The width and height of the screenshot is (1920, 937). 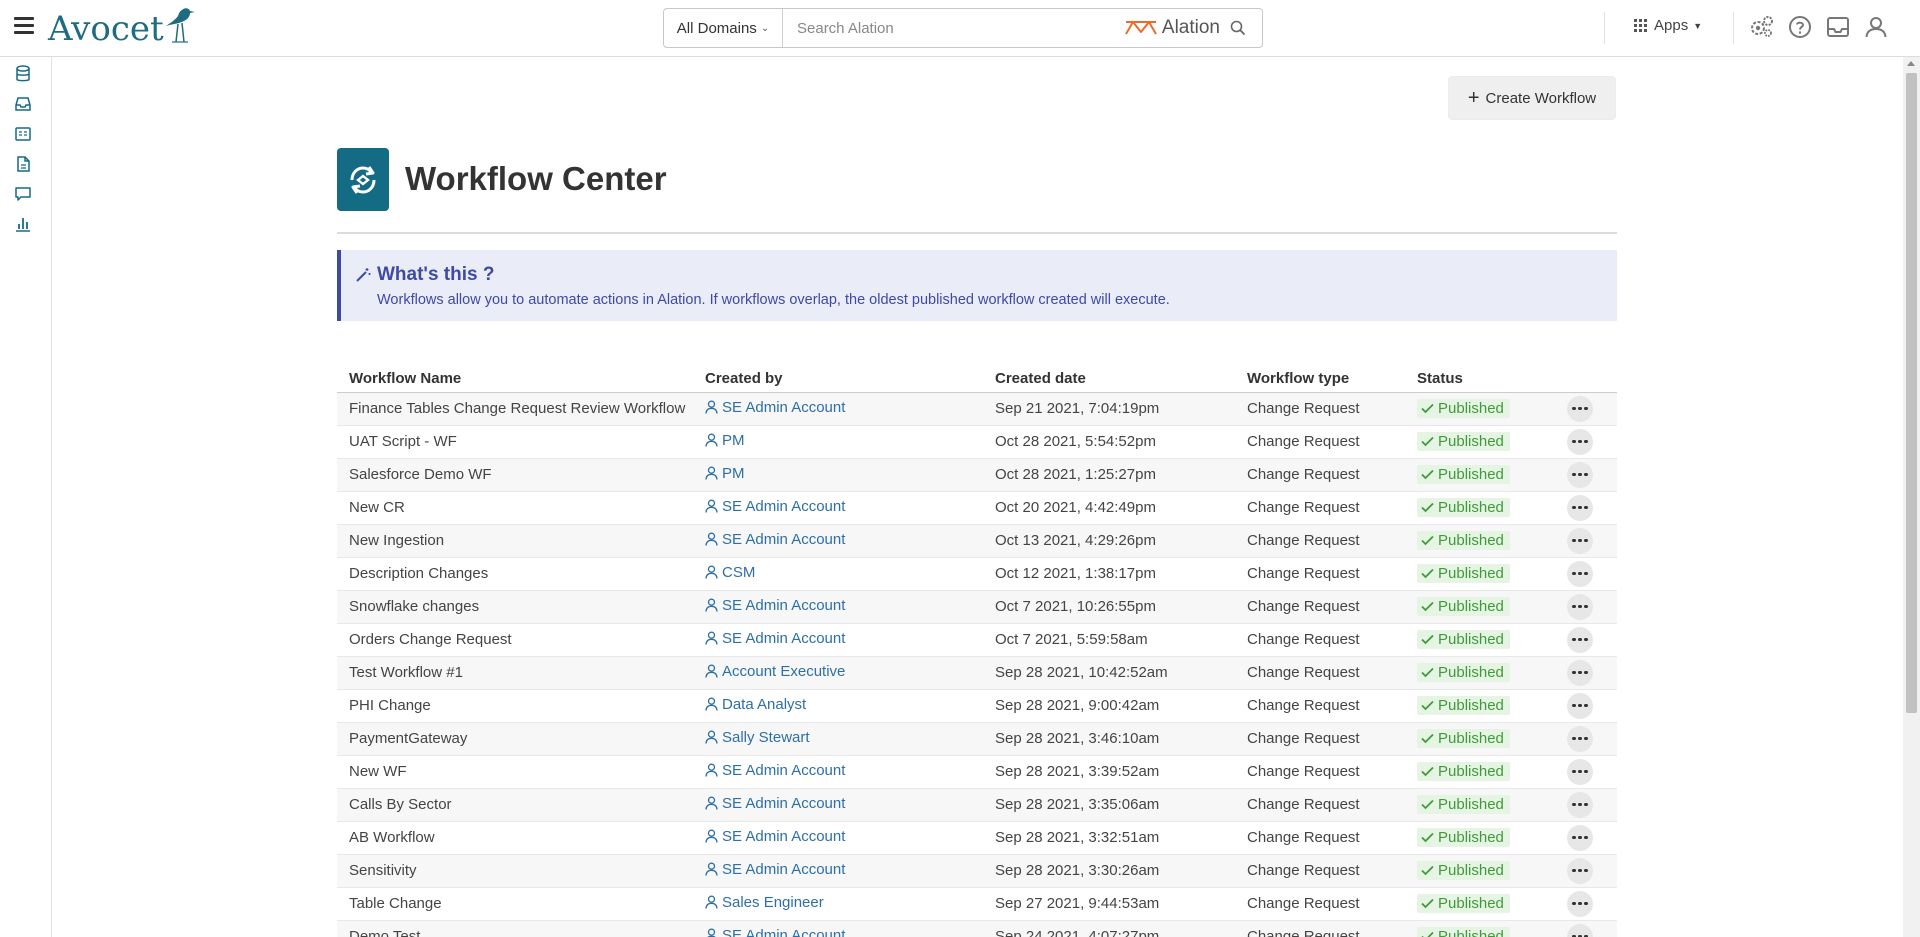 What do you see at coordinates (515, 541) in the screenshot?
I see `workflow-name-cell: New Ingestion` at bounding box center [515, 541].